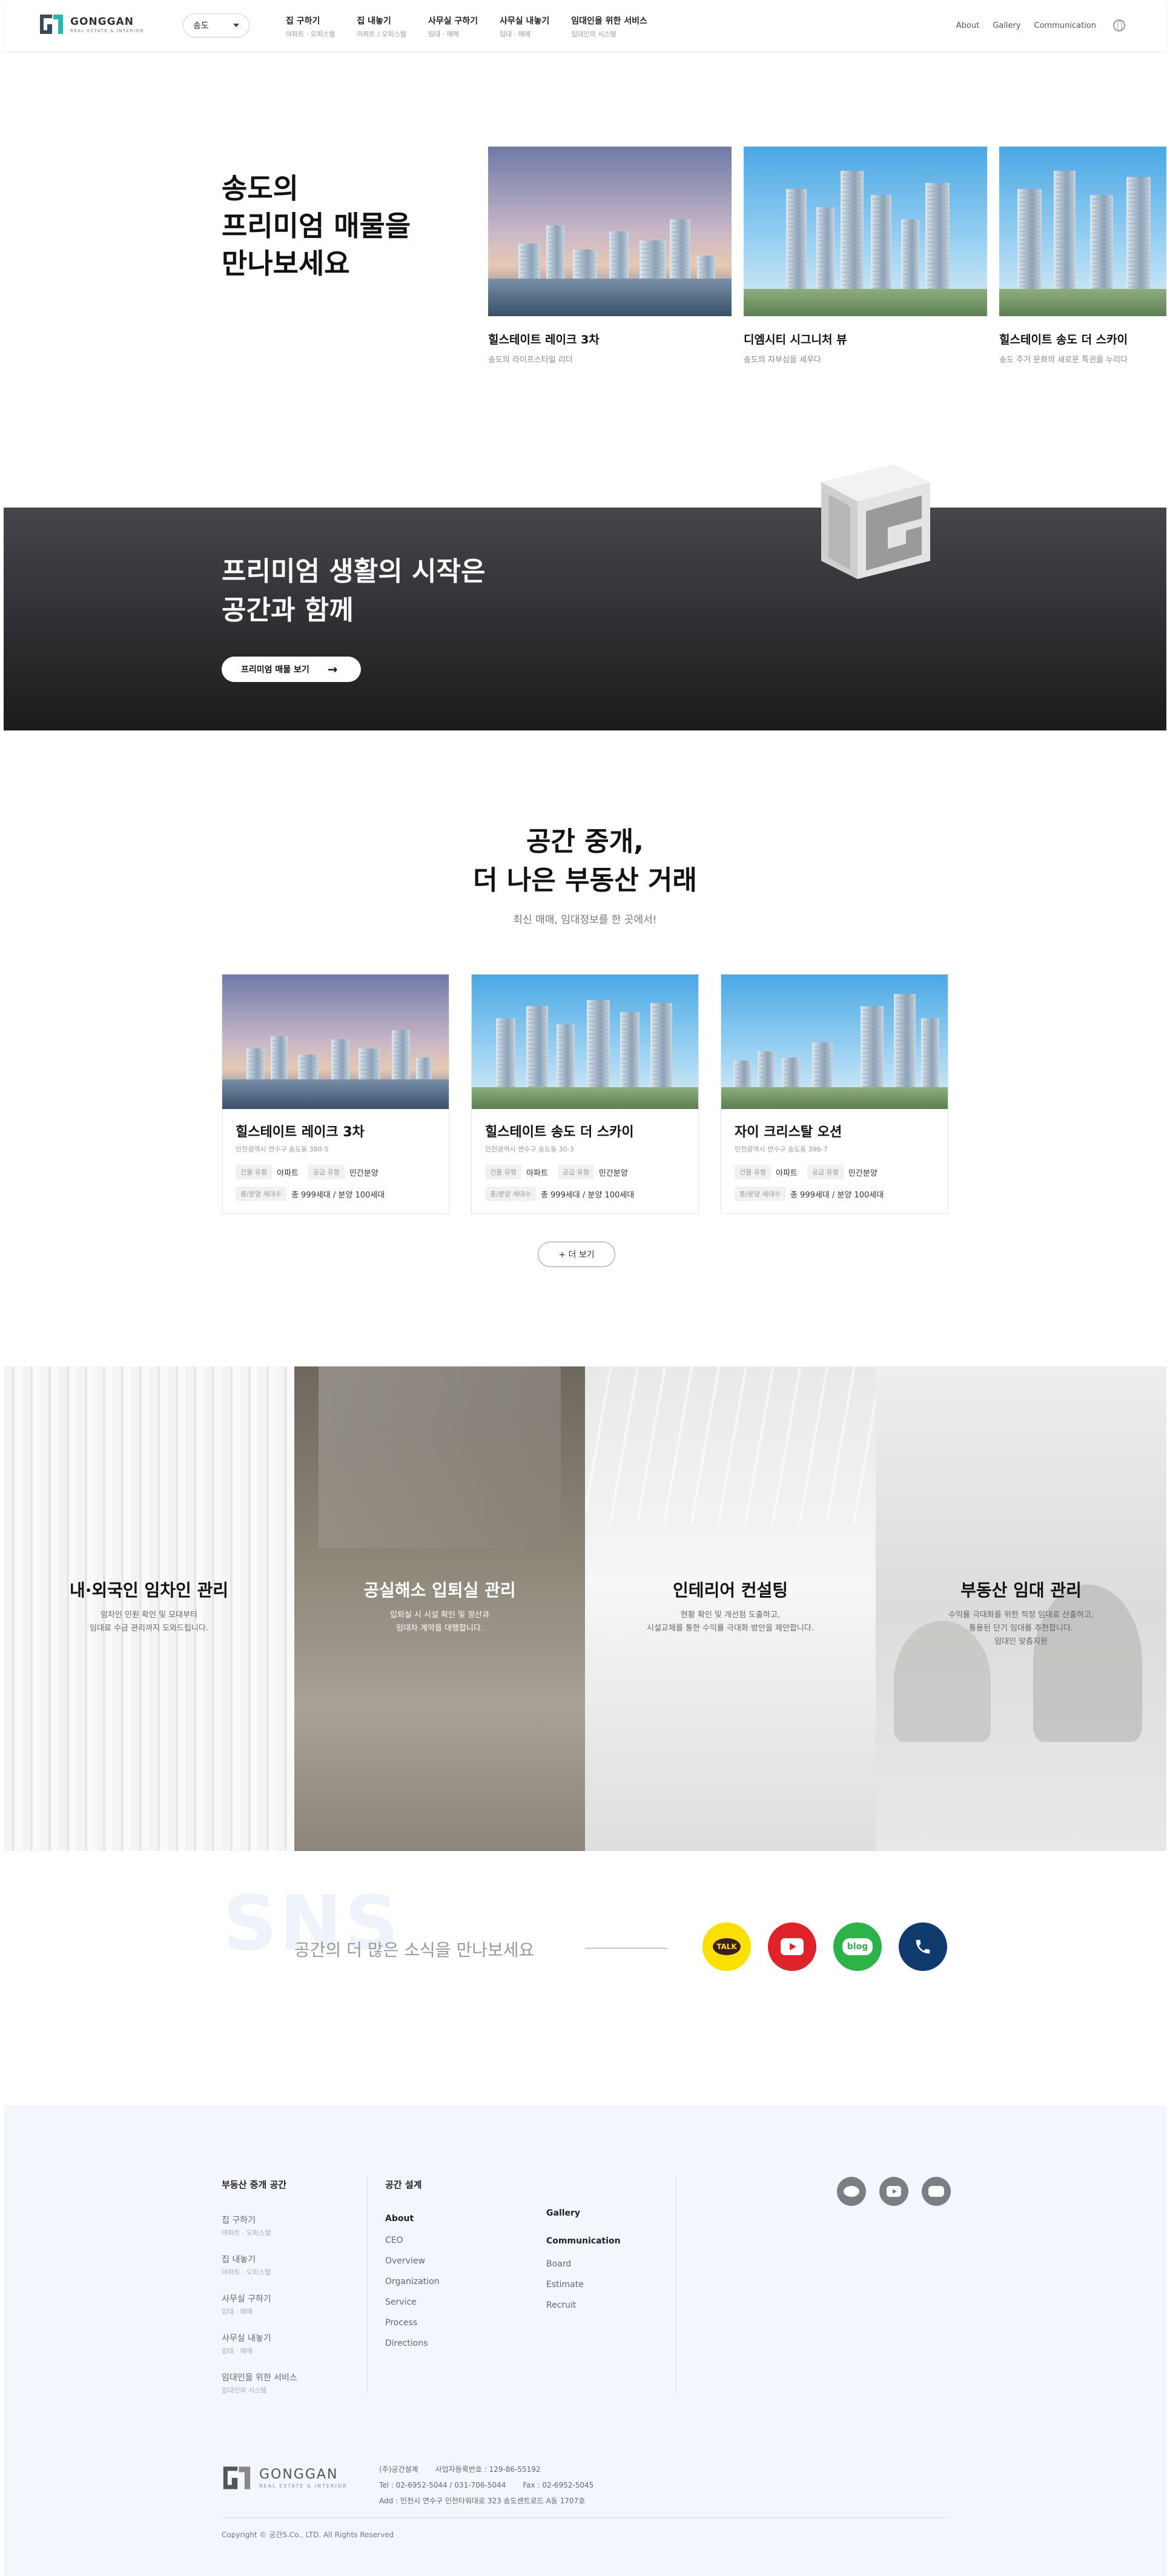 This screenshot has width=1170, height=2576. What do you see at coordinates (583, 2305) in the screenshot?
I see `footer-link: Recruit` at bounding box center [583, 2305].